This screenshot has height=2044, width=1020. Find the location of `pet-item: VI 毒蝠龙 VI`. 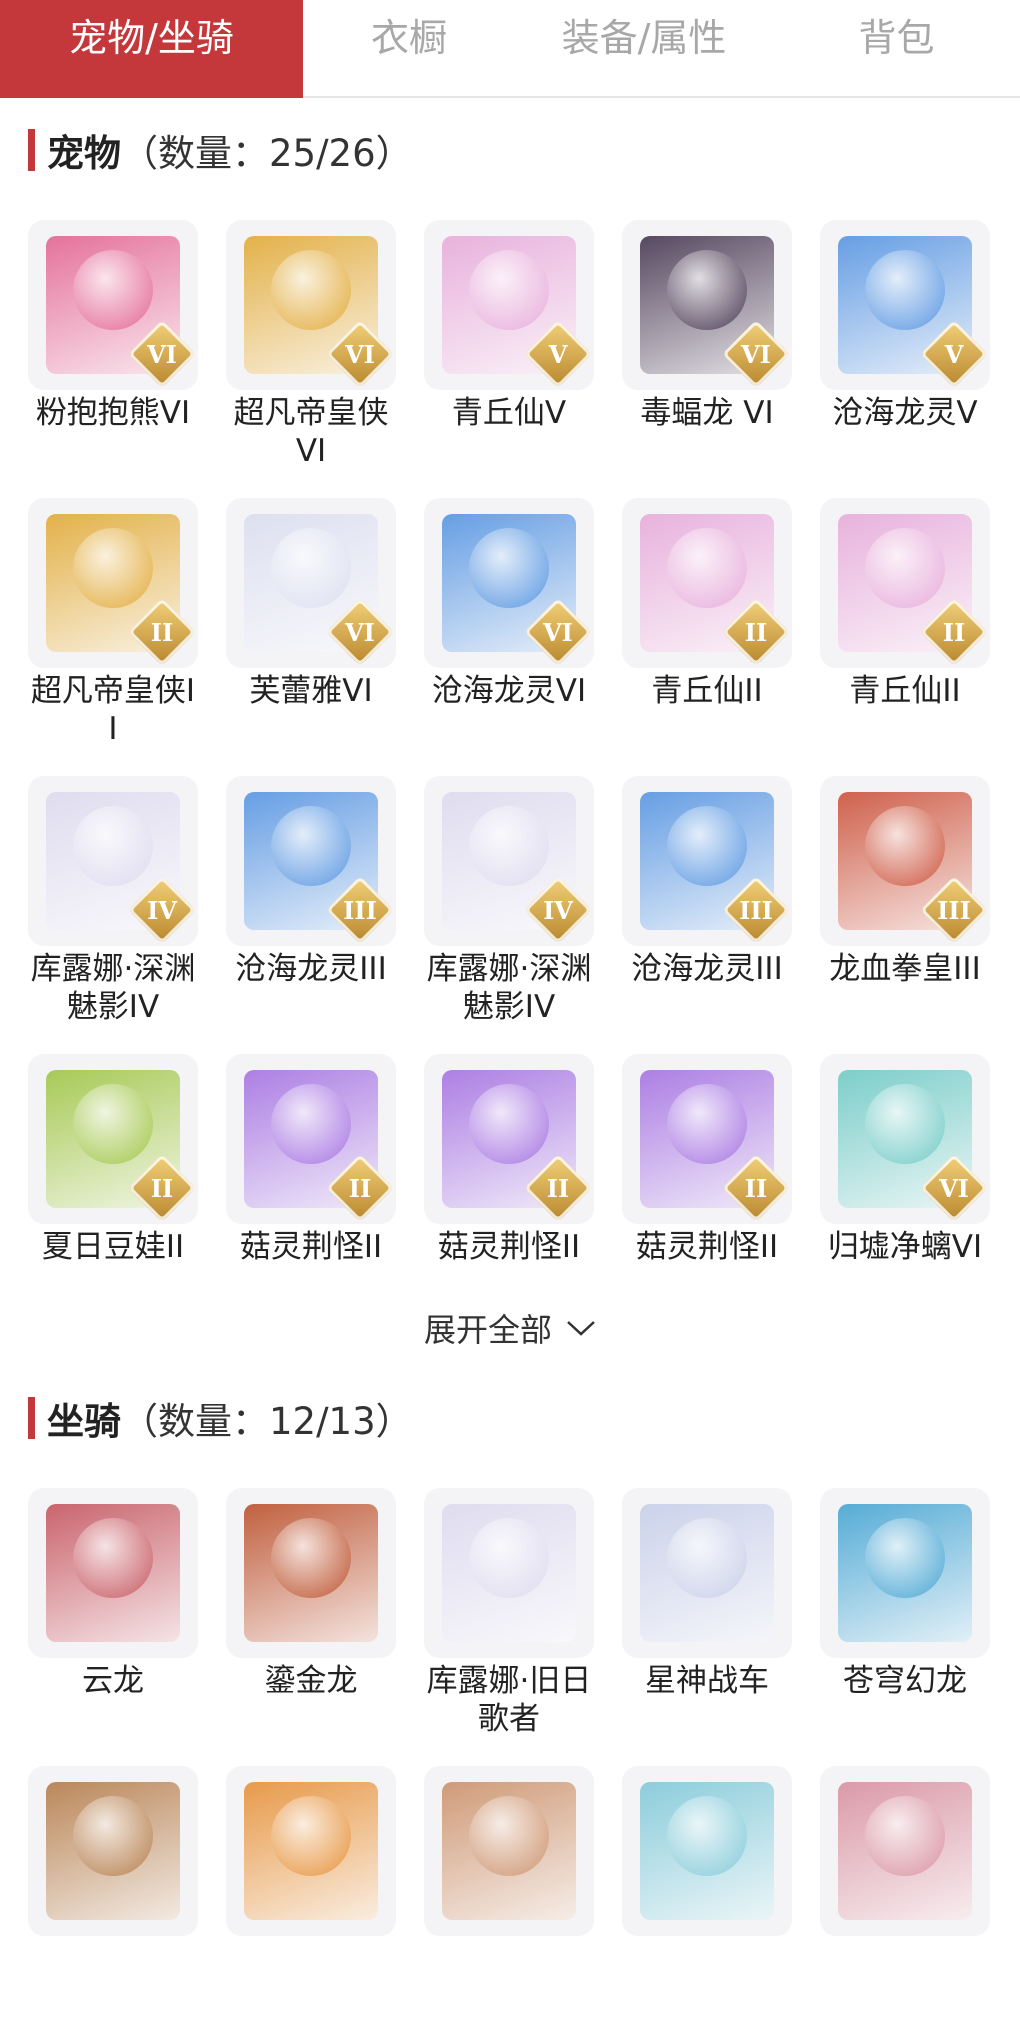

pet-item: VI 毒蝠龙 VI is located at coordinates (707, 359).